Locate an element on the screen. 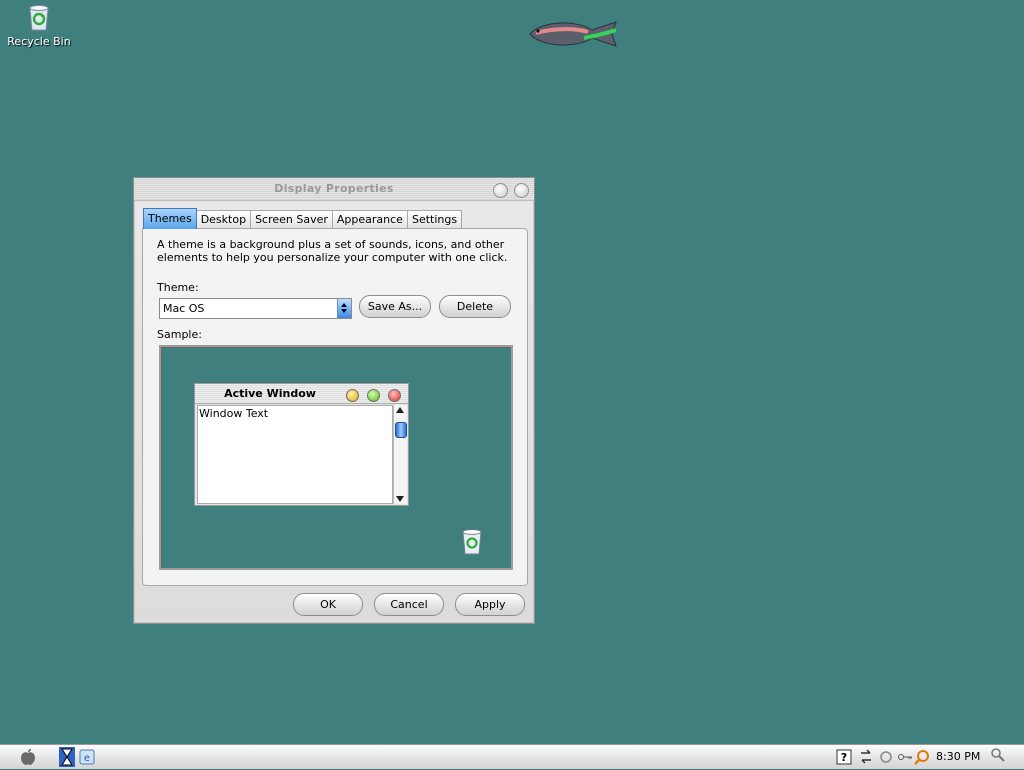  help-icon: ? is located at coordinates (844, 757).